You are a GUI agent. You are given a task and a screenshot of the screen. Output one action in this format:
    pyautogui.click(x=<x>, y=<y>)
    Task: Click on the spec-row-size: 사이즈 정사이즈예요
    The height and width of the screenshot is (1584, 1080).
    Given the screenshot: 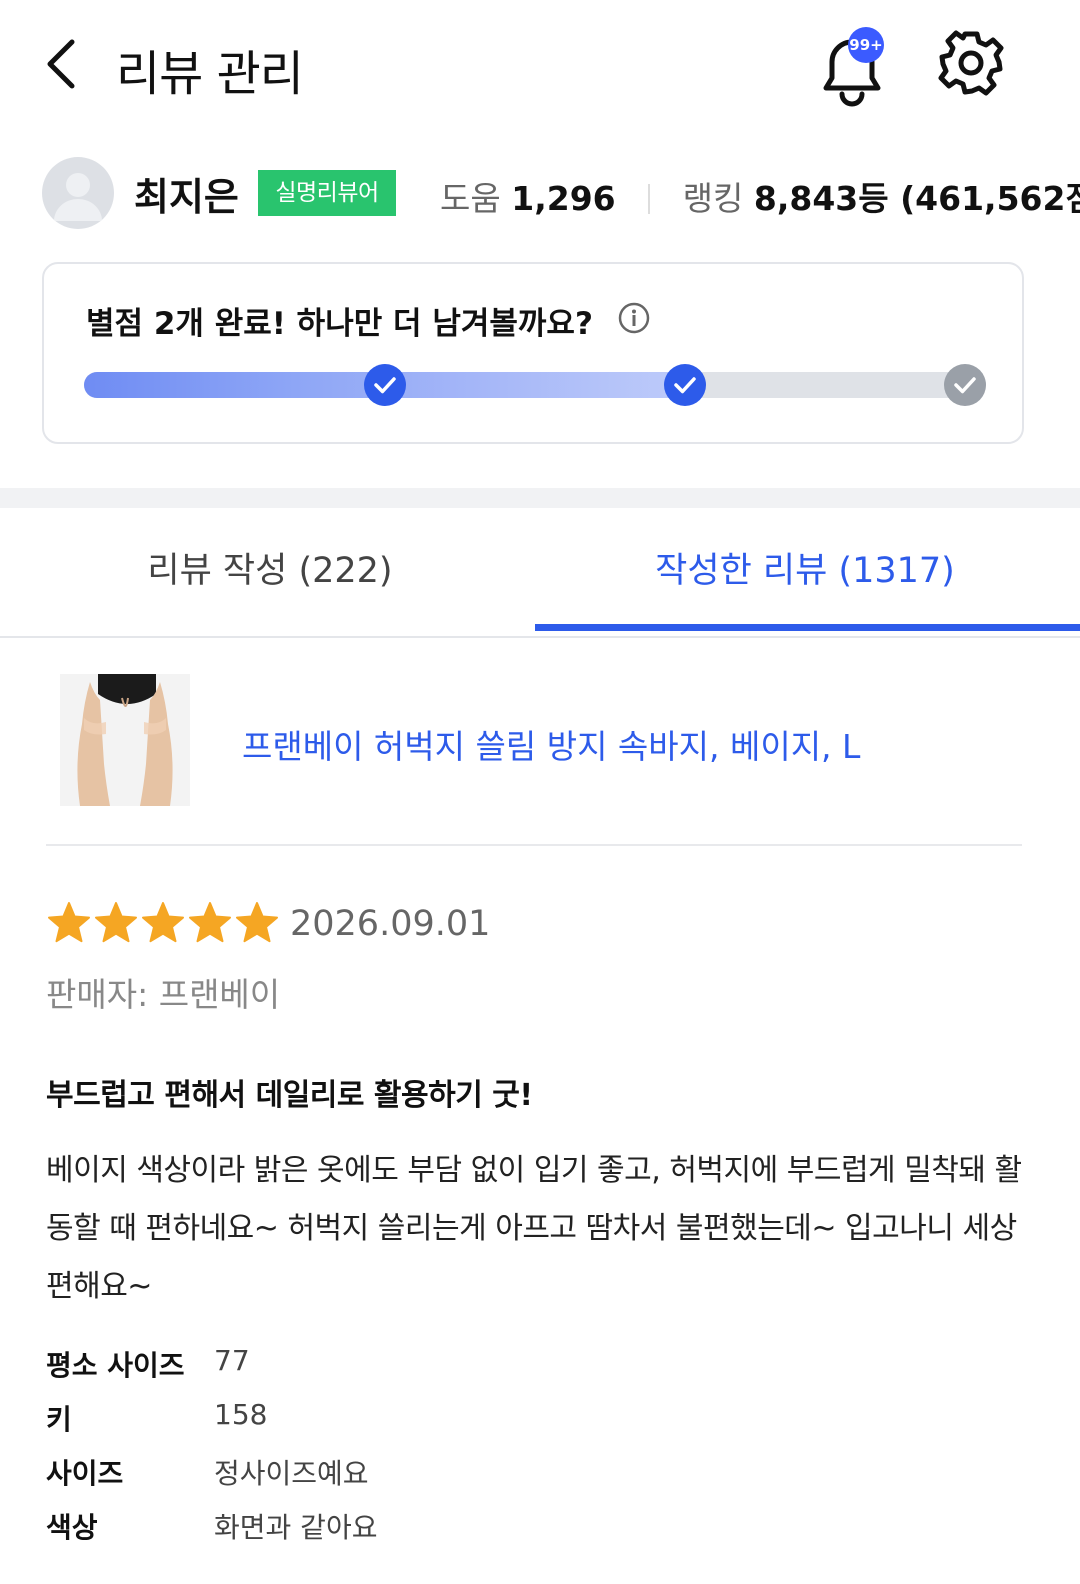 What is the action you would take?
    pyautogui.click(x=496, y=1479)
    